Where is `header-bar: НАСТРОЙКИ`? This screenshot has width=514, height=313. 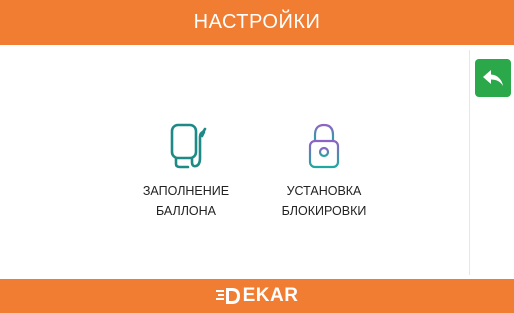
header-bar: НАСТРОЙКИ is located at coordinates (257, 22).